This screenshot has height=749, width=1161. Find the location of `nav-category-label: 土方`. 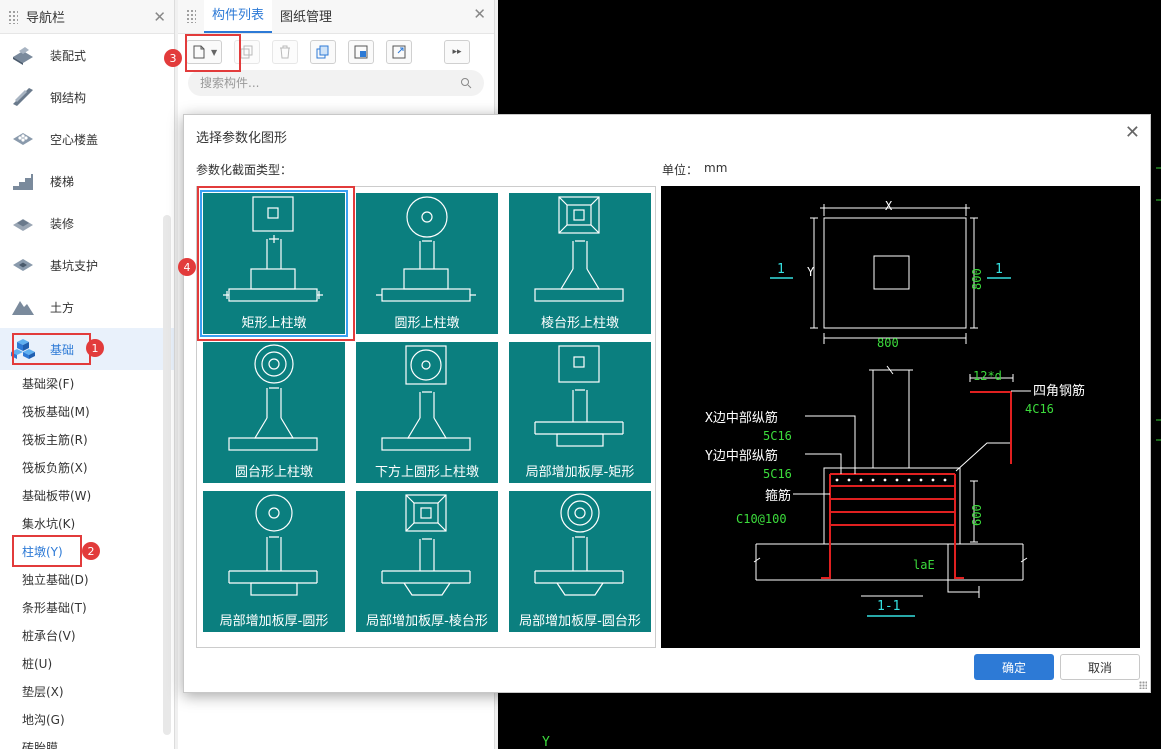

nav-category-label: 土方 is located at coordinates (62, 307).